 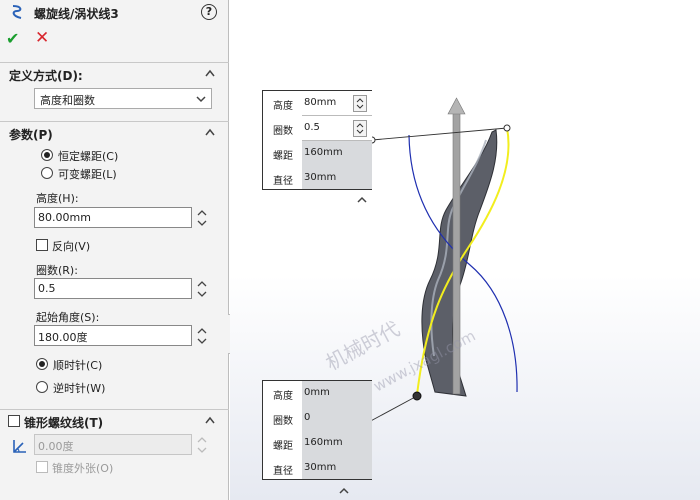 I want to click on variable-pitch-radio, so click(x=47, y=173).